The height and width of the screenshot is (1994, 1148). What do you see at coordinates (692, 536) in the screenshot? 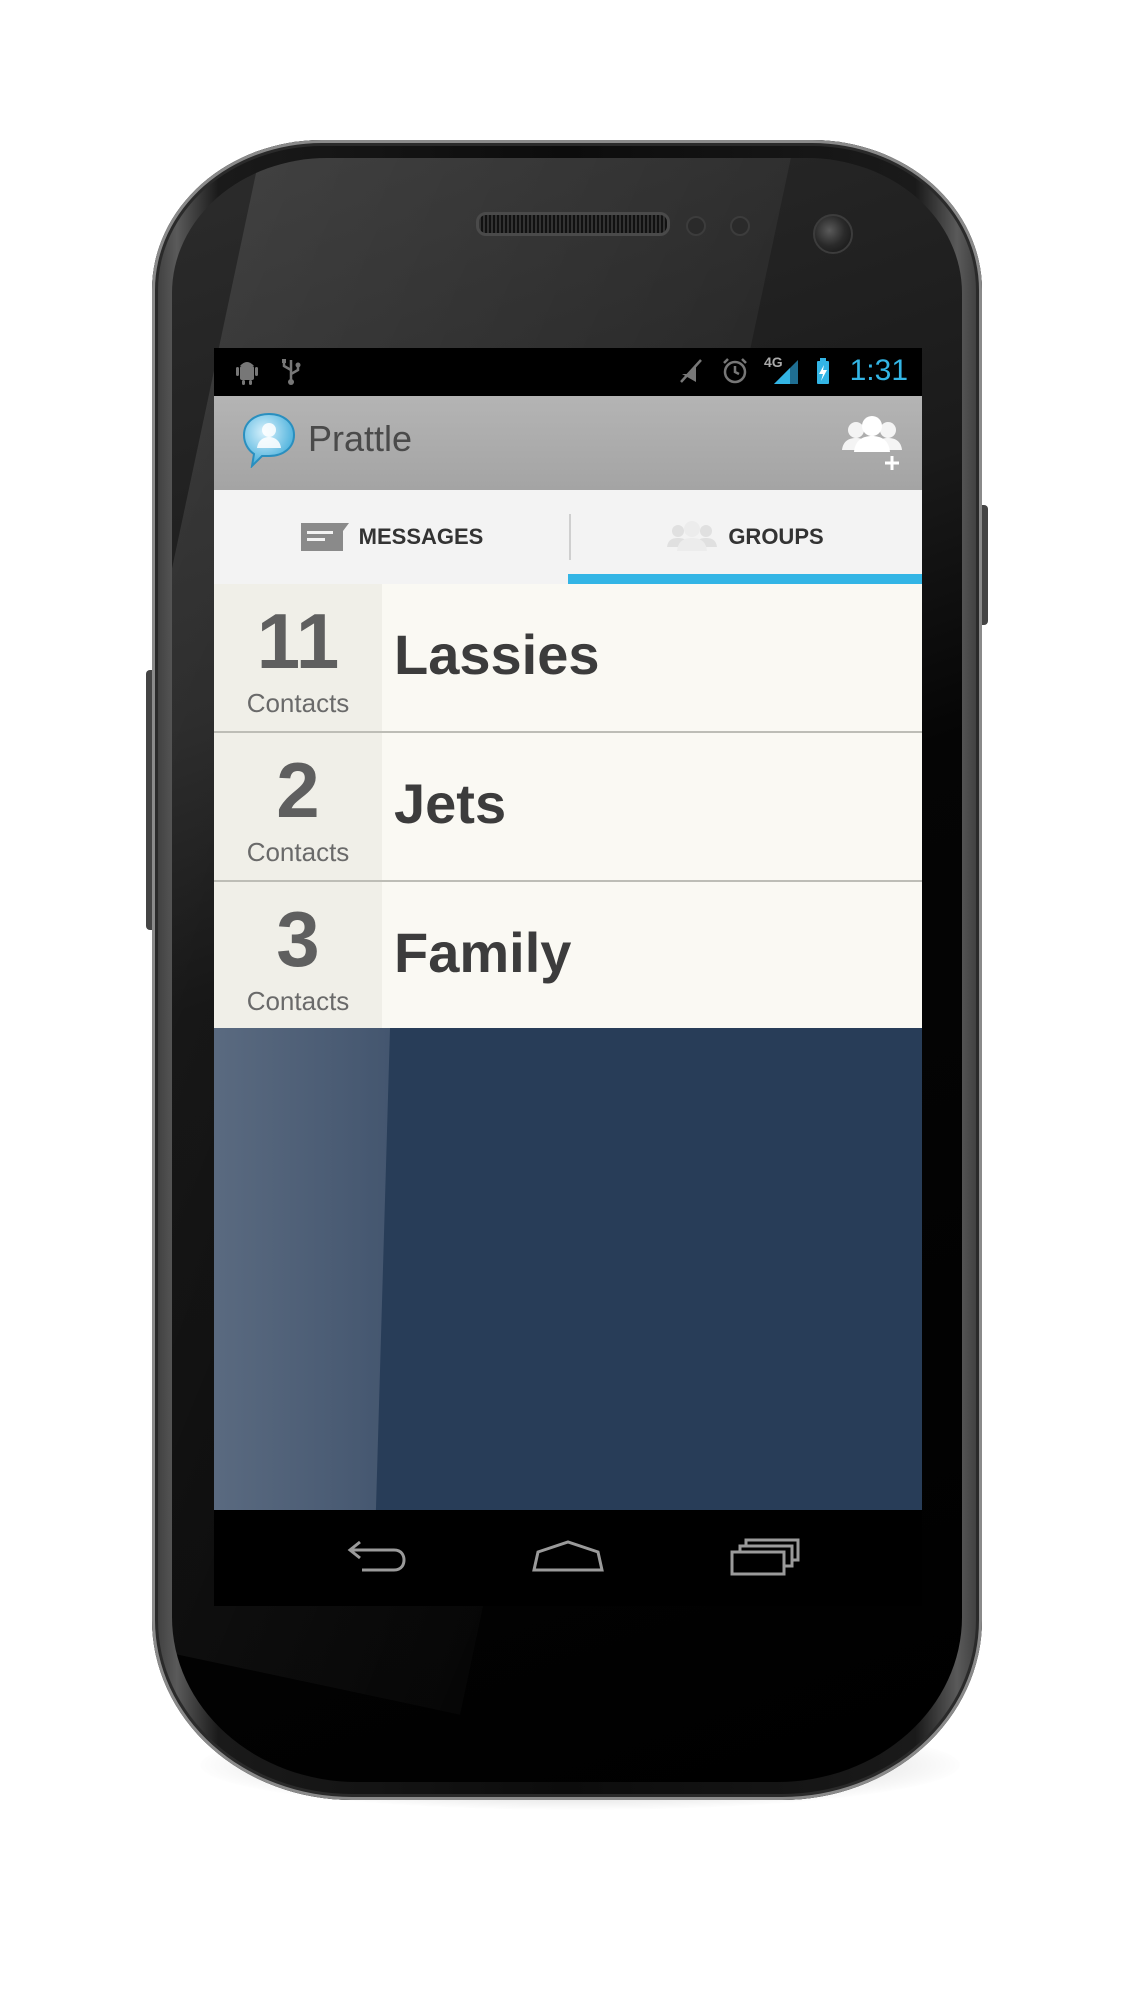
I see `group-icon` at bounding box center [692, 536].